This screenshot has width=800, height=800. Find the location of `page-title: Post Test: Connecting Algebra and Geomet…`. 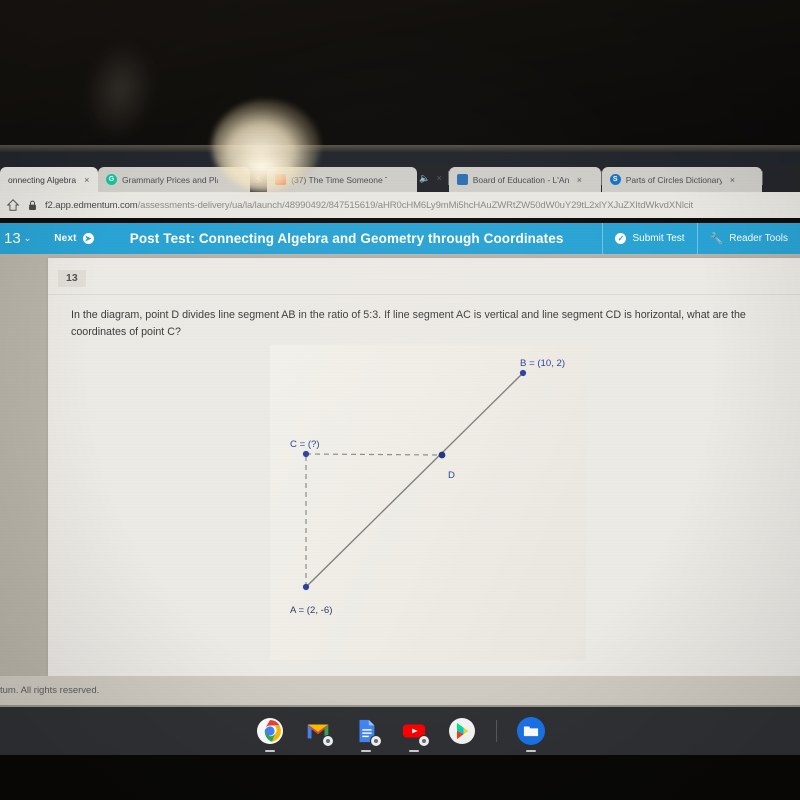

page-title: Post Test: Connecting Algebra and Geomet… is located at coordinates (346, 238).